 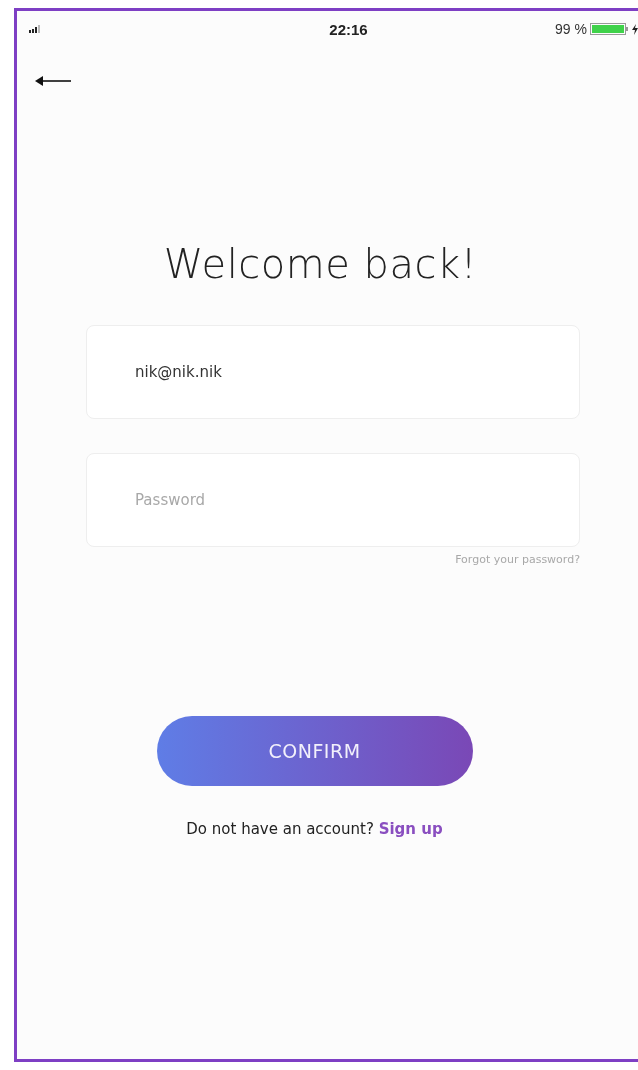 I want to click on status-time: 22:16, so click(x=348, y=29).